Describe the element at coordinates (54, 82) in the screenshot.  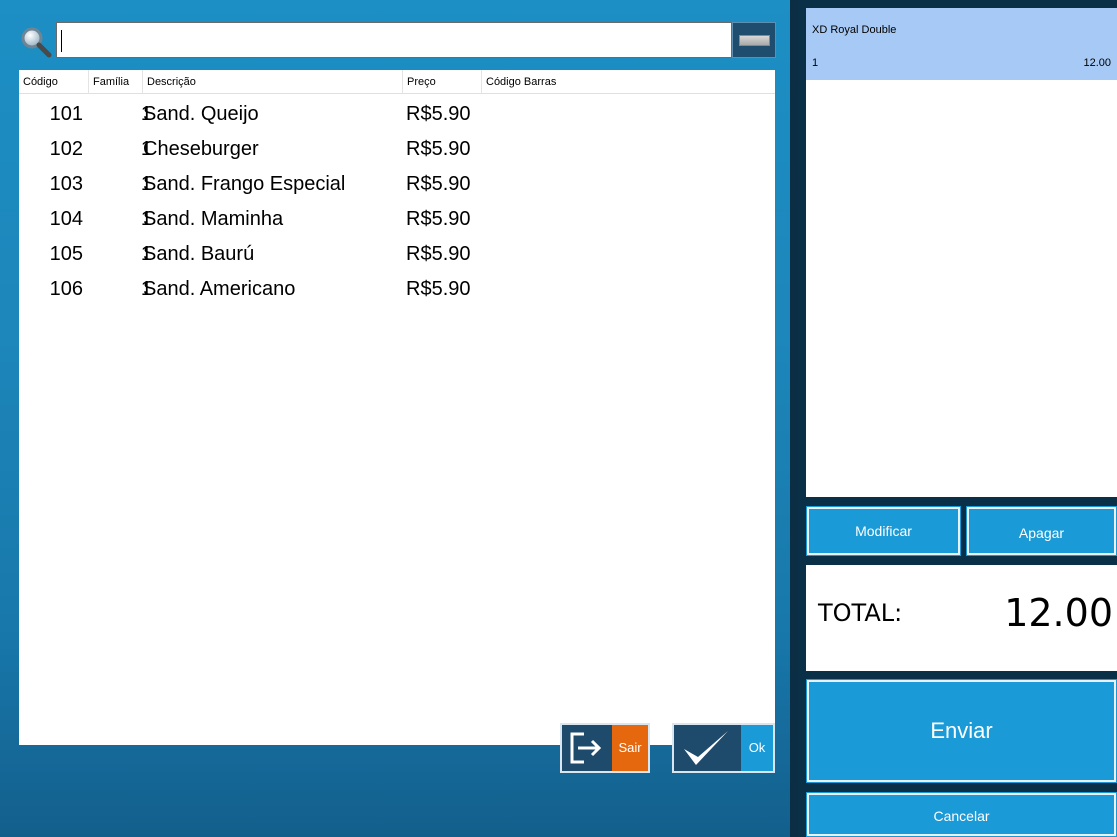
I see `header-code: Código` at that location.